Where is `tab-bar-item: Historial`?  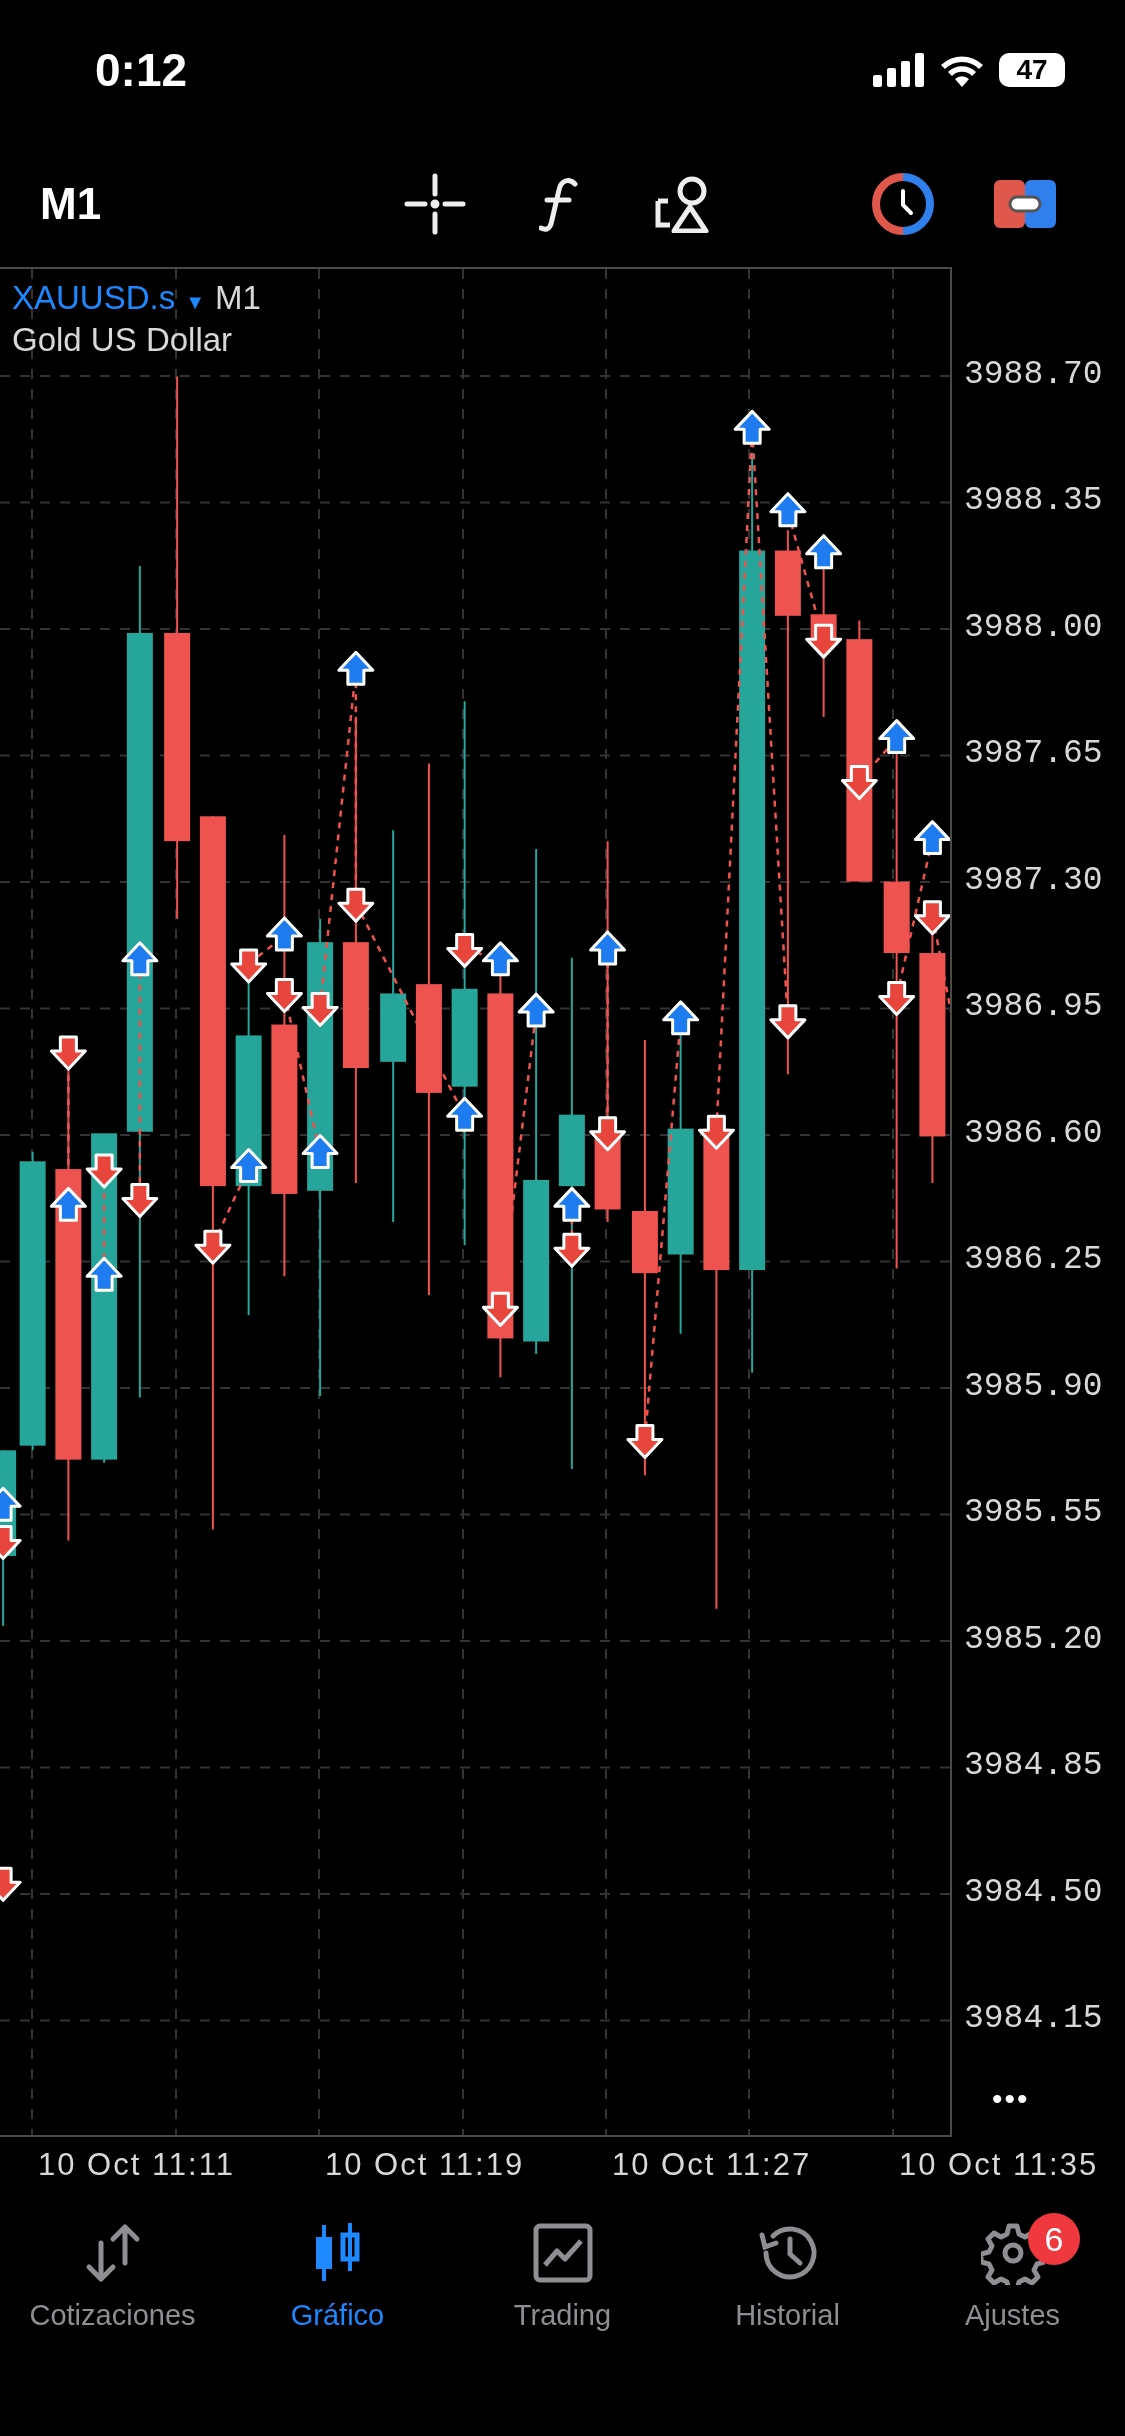
tab-bar-item: Historial is located at coordinates (787, 2272).